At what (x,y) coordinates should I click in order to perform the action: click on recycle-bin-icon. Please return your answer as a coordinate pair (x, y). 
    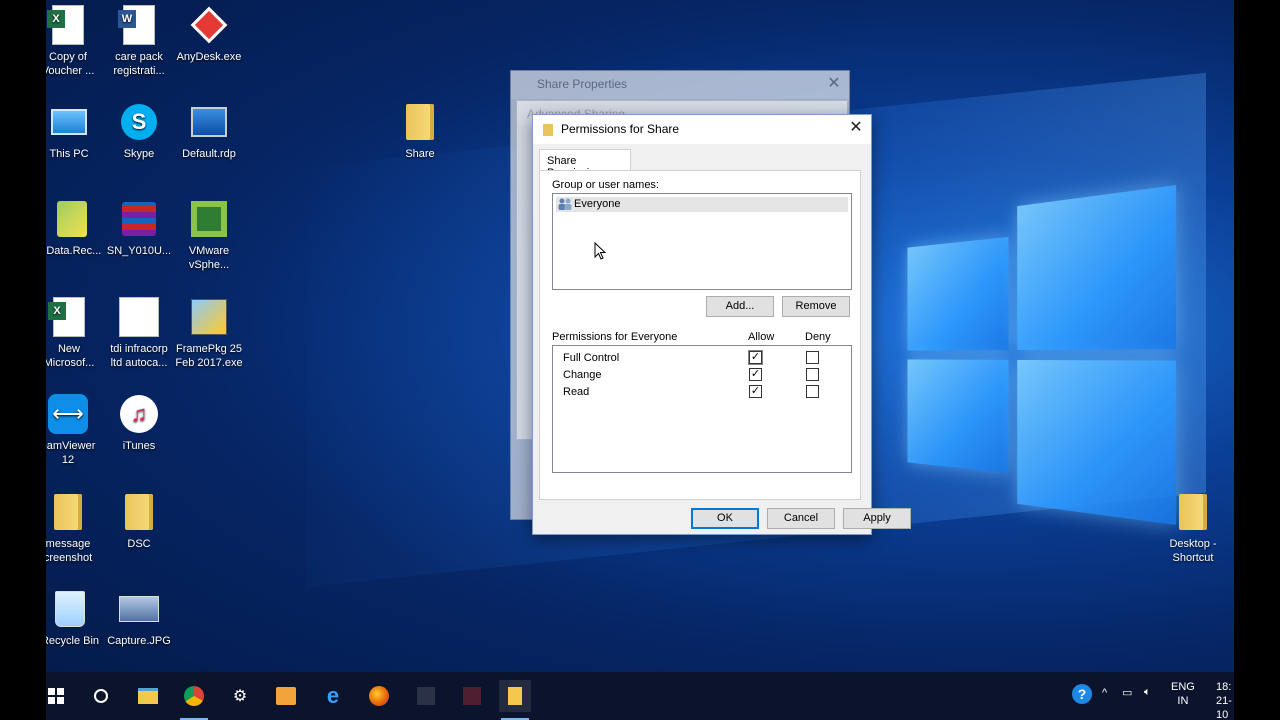
    Looking at the image, I should click on (70, 609).